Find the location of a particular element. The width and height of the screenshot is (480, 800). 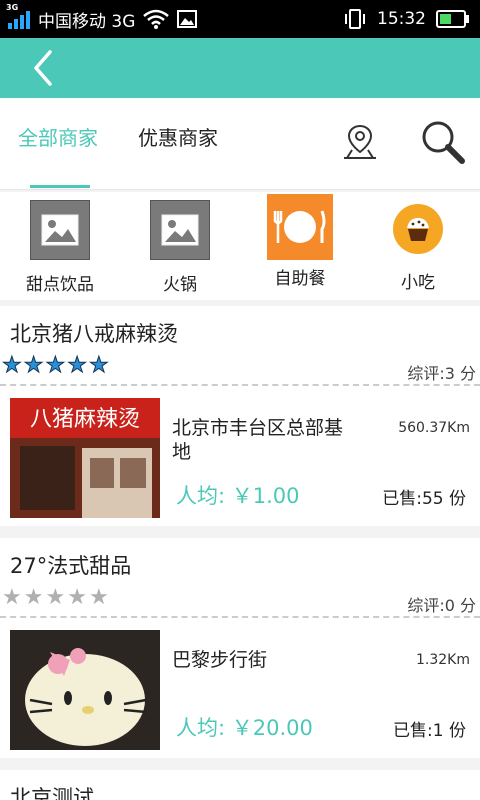

merchant-tabs: 全部商家 优惠商家 is located at coordinates (240, 144).